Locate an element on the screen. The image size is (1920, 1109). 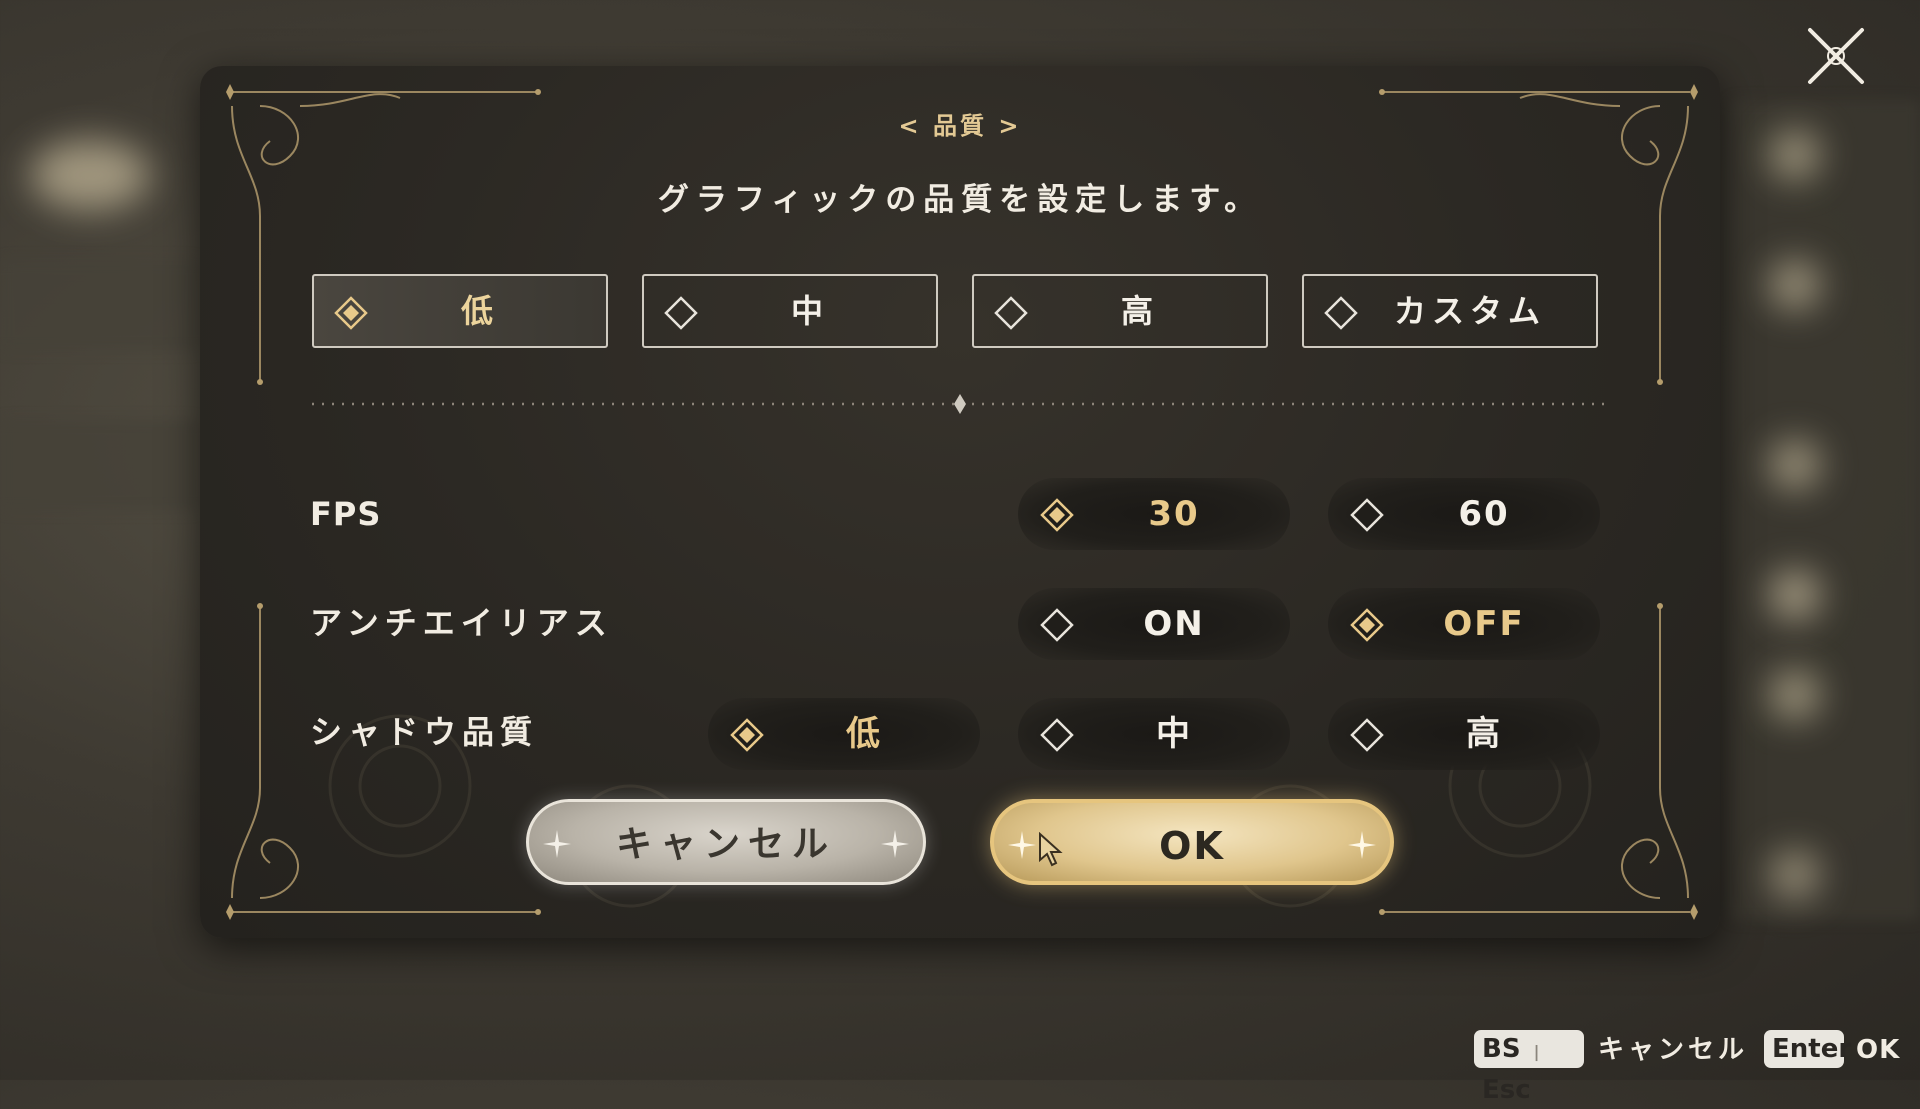
footer-key-hints: BS | Esc キャンセル Enter OK is located at coordinates (960, 1065).